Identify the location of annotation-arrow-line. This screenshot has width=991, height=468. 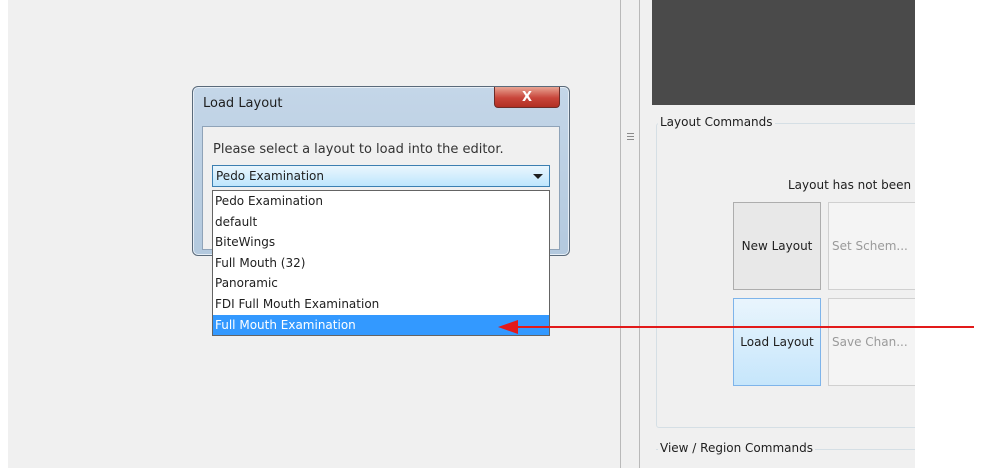
(745, 327).